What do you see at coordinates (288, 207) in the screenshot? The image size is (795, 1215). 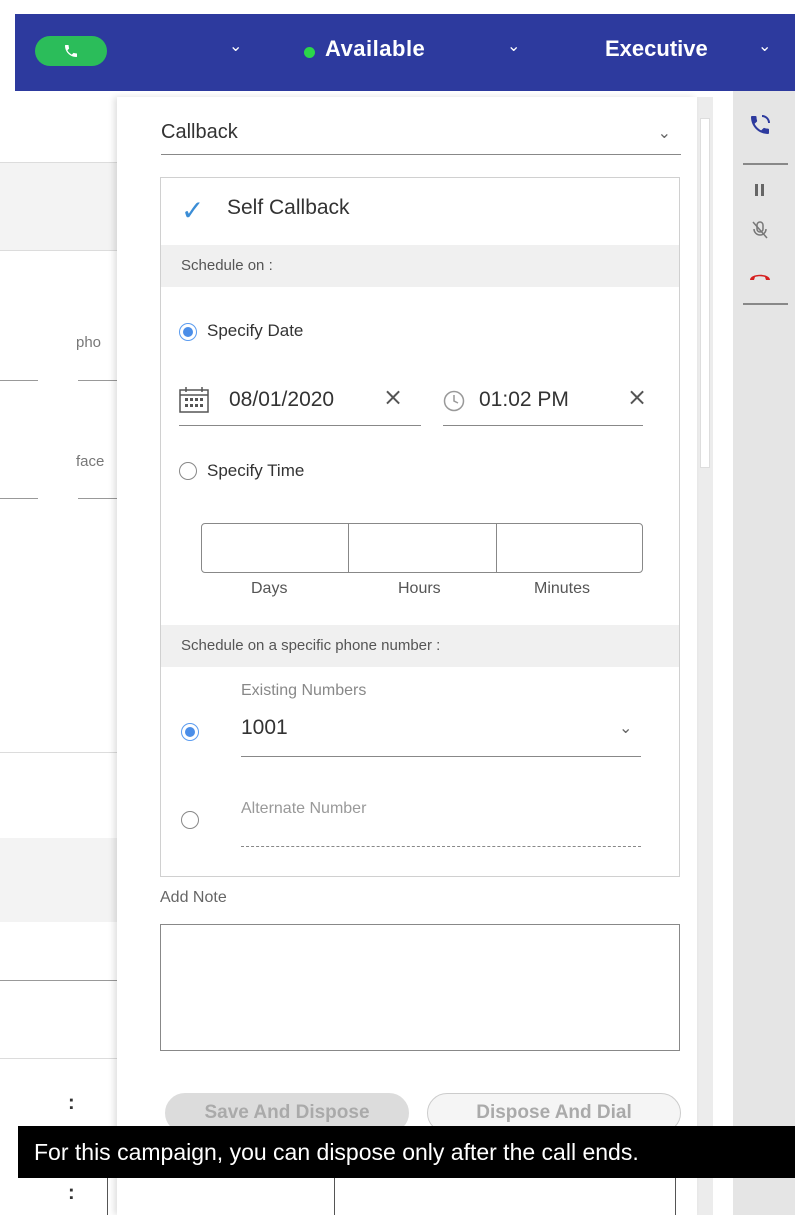 I see `self-callback-label: Self Callback` at bounding box center [288, 207].